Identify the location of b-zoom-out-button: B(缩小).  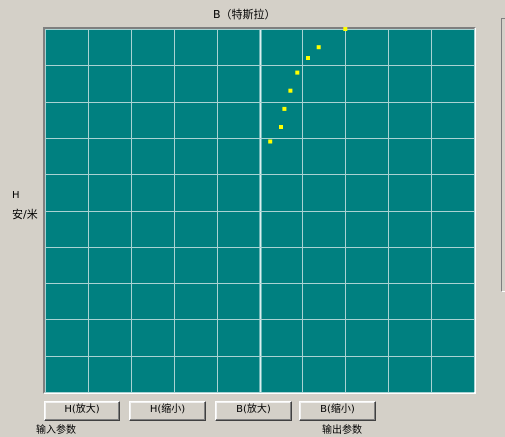
(337, 411).